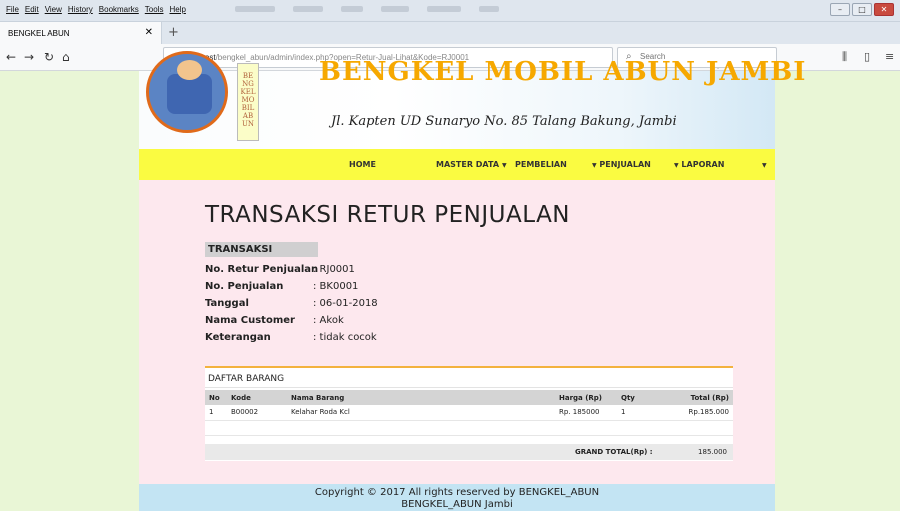  Describe the element at coordinates (177, 9) in the screenshot. I see `menu-help: Help` at that location.